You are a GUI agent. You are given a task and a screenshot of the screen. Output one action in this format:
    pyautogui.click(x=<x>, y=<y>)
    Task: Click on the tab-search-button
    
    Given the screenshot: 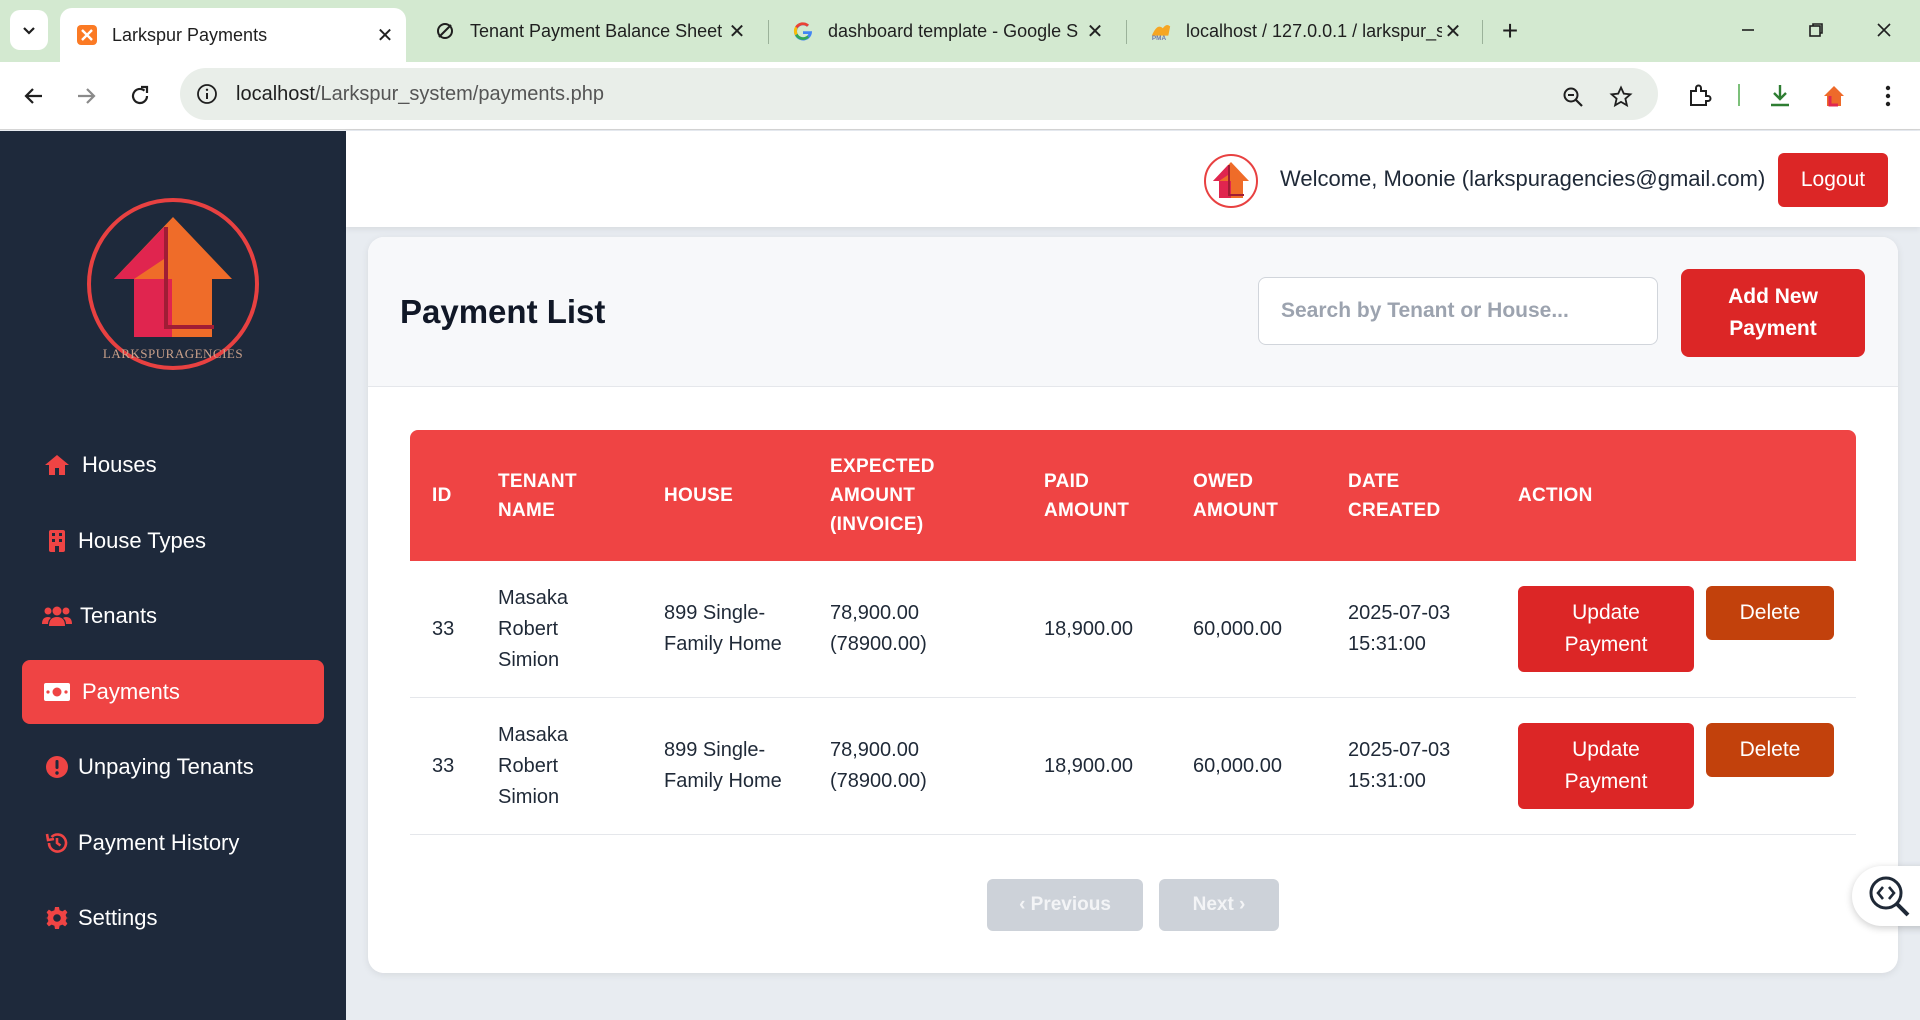 What is the action you would take?
    pyautogui.click(x=29, y=30)
    